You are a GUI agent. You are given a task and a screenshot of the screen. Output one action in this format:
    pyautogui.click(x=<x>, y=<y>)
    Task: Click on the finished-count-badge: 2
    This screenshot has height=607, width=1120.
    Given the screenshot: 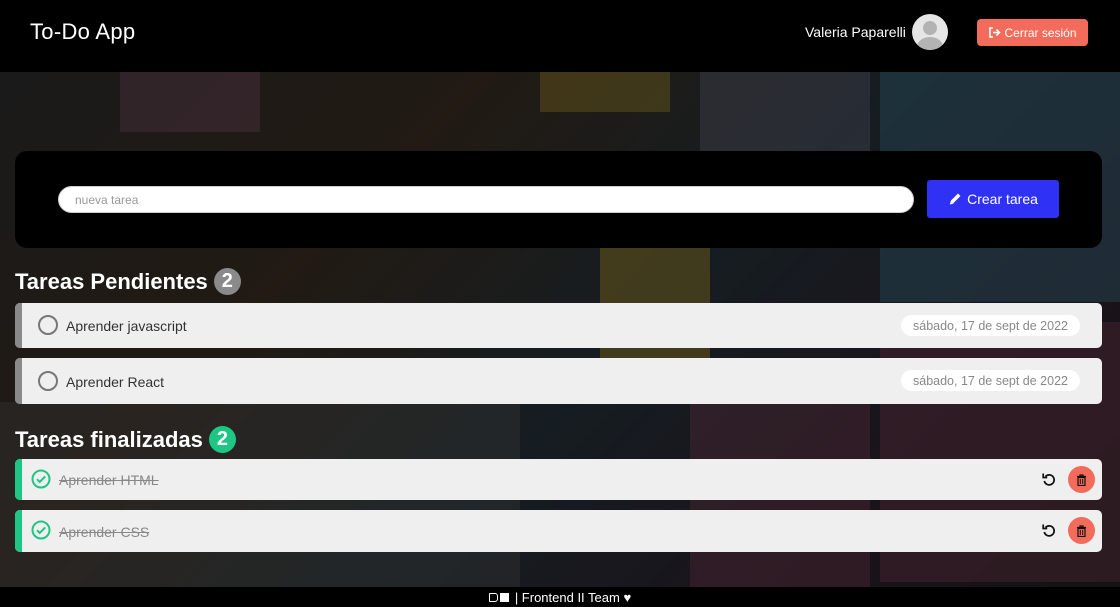 What is the action you would take?
    pyautogui.click(x=222, y=439)
    